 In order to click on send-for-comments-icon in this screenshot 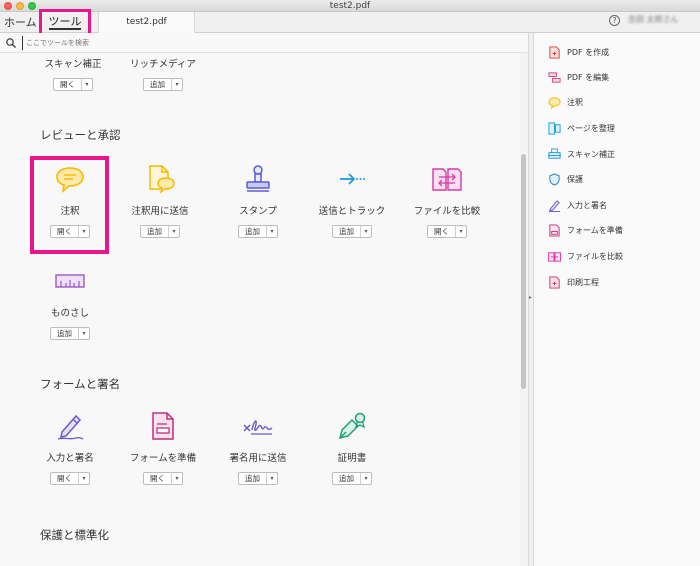, I will do `click(162, 179)`.